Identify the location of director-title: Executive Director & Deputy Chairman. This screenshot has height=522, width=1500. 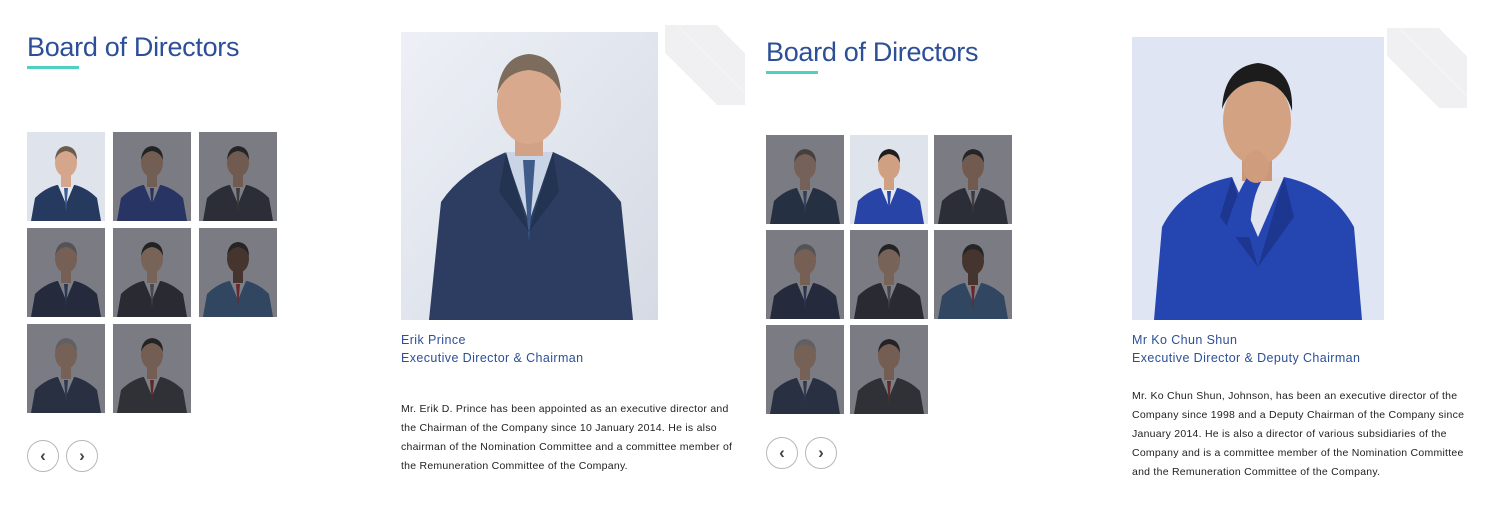
(1246, 358).